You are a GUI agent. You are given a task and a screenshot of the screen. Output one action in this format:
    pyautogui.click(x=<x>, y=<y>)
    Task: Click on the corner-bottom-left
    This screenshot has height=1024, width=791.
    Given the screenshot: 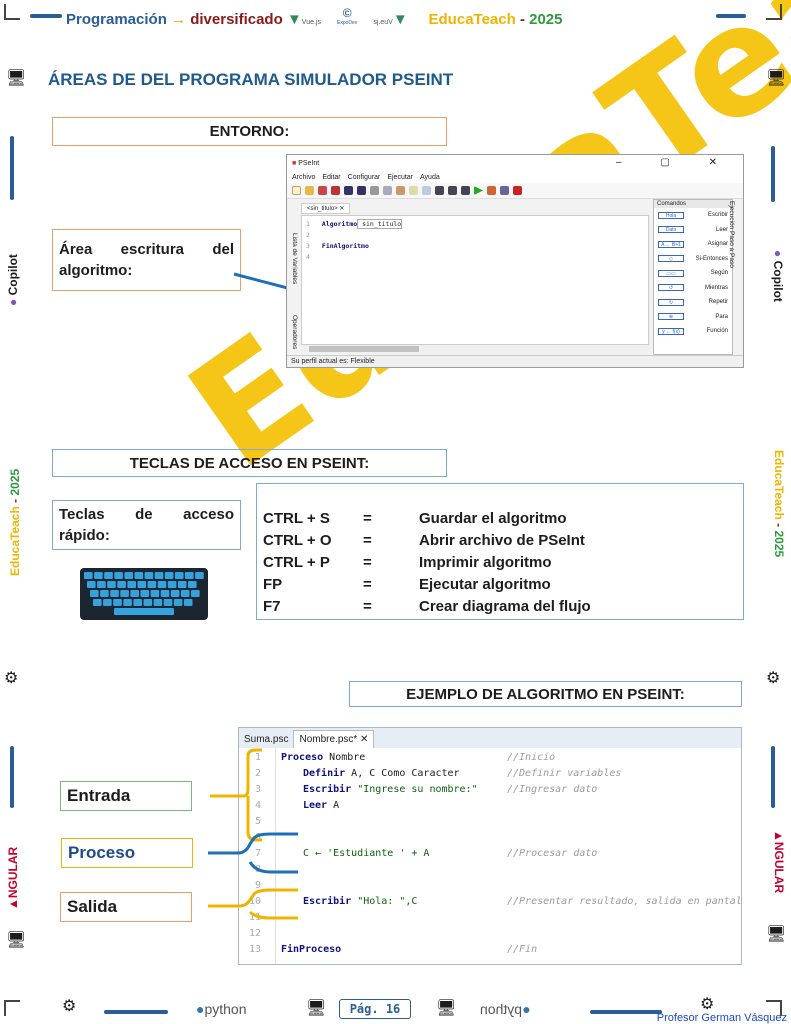 What is the action you would take?
    pyautogui.click(x=12, y=1008)
    